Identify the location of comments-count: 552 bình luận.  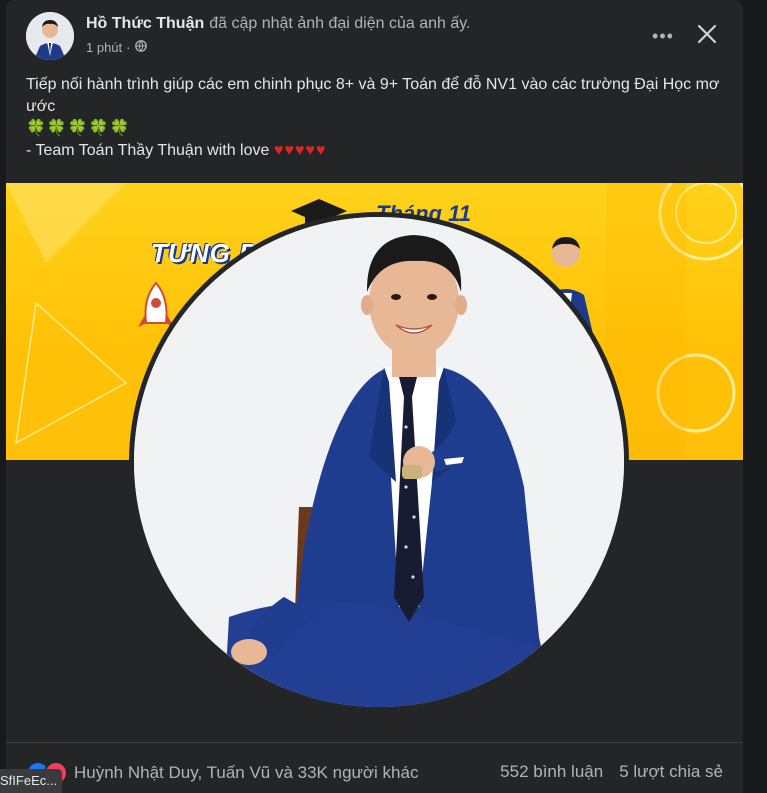
(551, 772).